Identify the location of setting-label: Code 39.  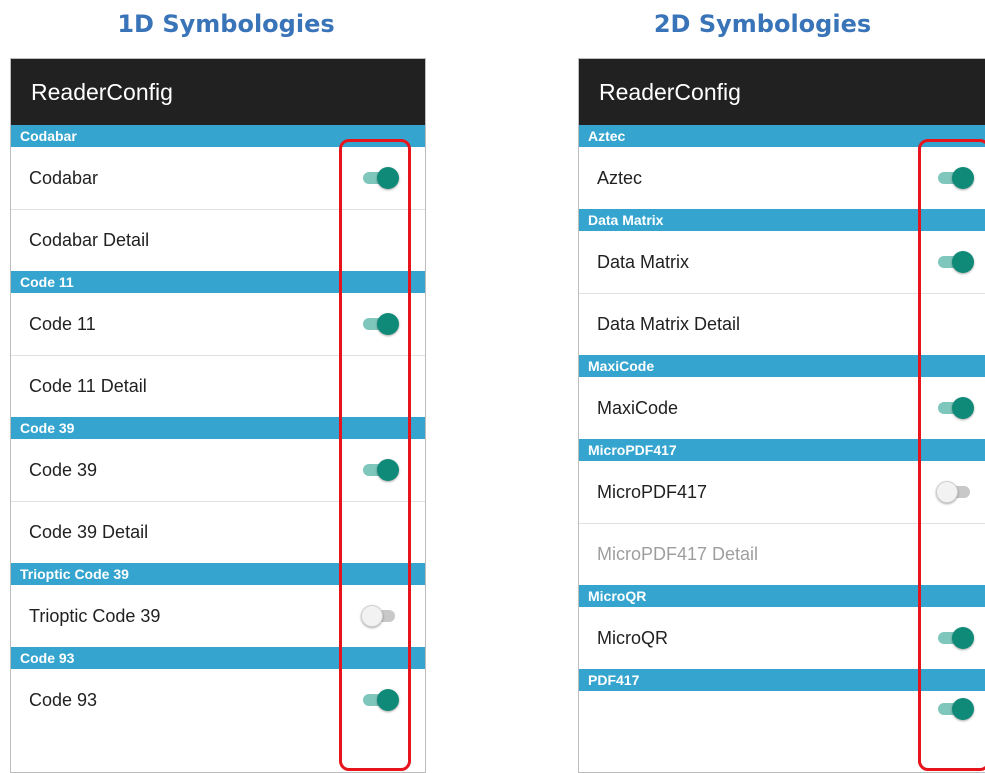
(63, 469).